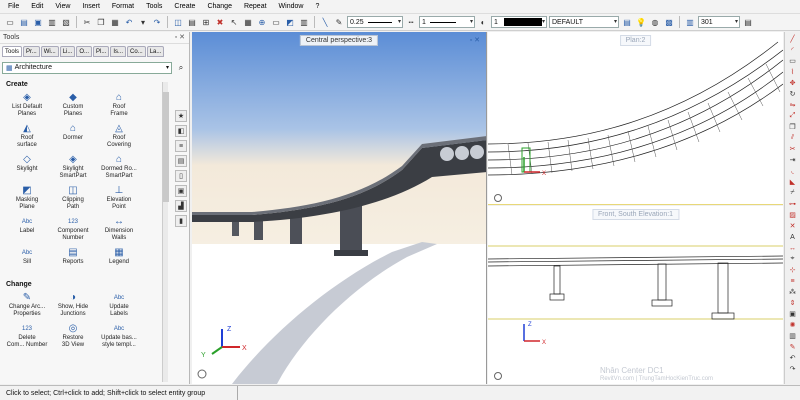 Image resolution: width=800 pixels, height=400 pixels. What do you see at coordinates (66, 22) in the screenshot?
I see `preview-icon: ▧` at bounding box center [66, 22].